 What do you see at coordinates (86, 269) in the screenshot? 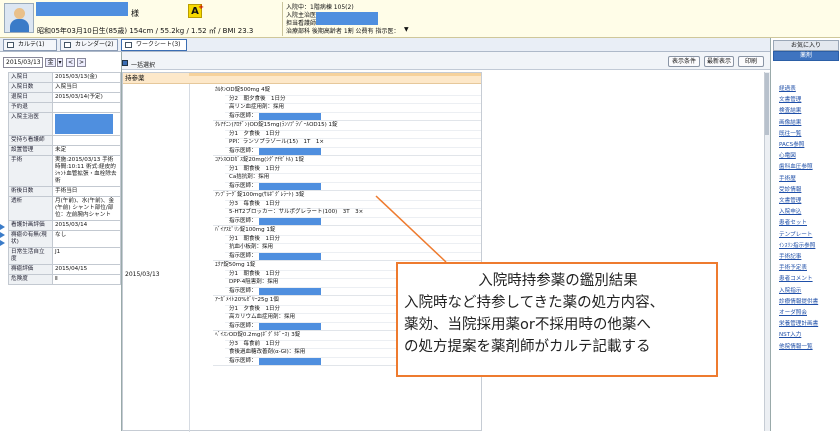
I see `summary-value: 2015/04/15` at bounding box center [86, 269].